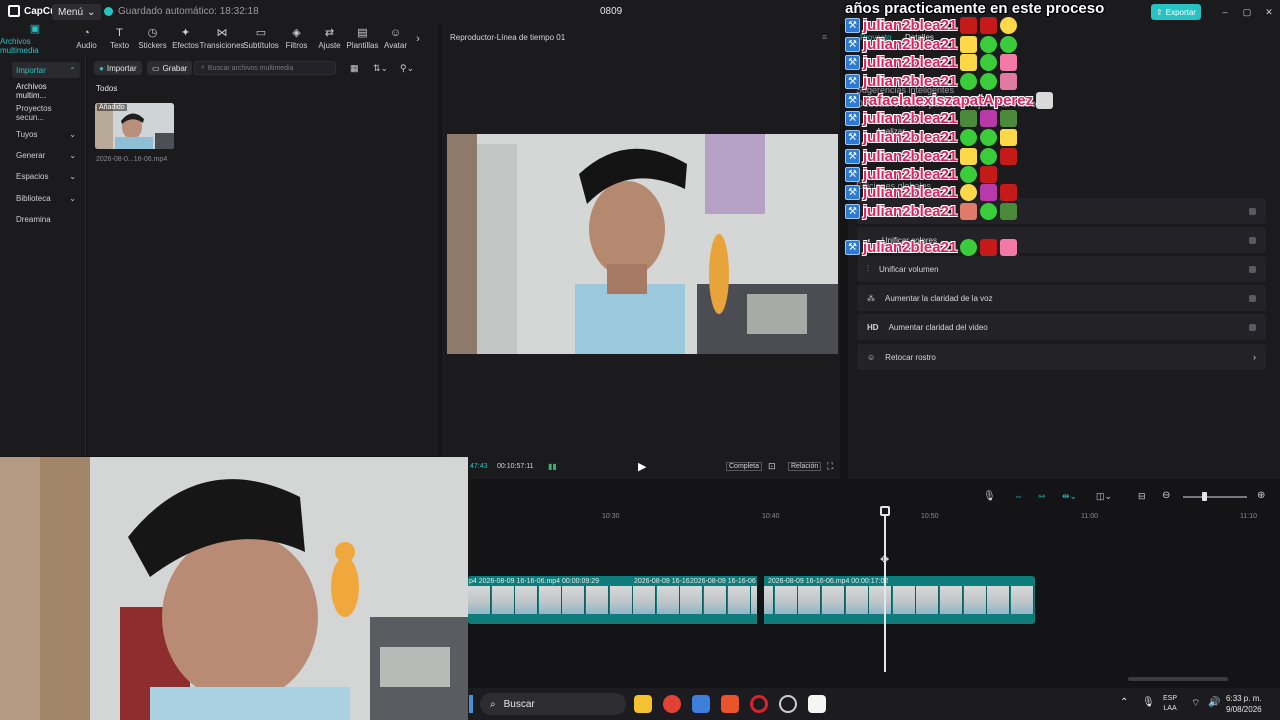  I want to click on grid-view-icon: ▦, so click(354, 68).